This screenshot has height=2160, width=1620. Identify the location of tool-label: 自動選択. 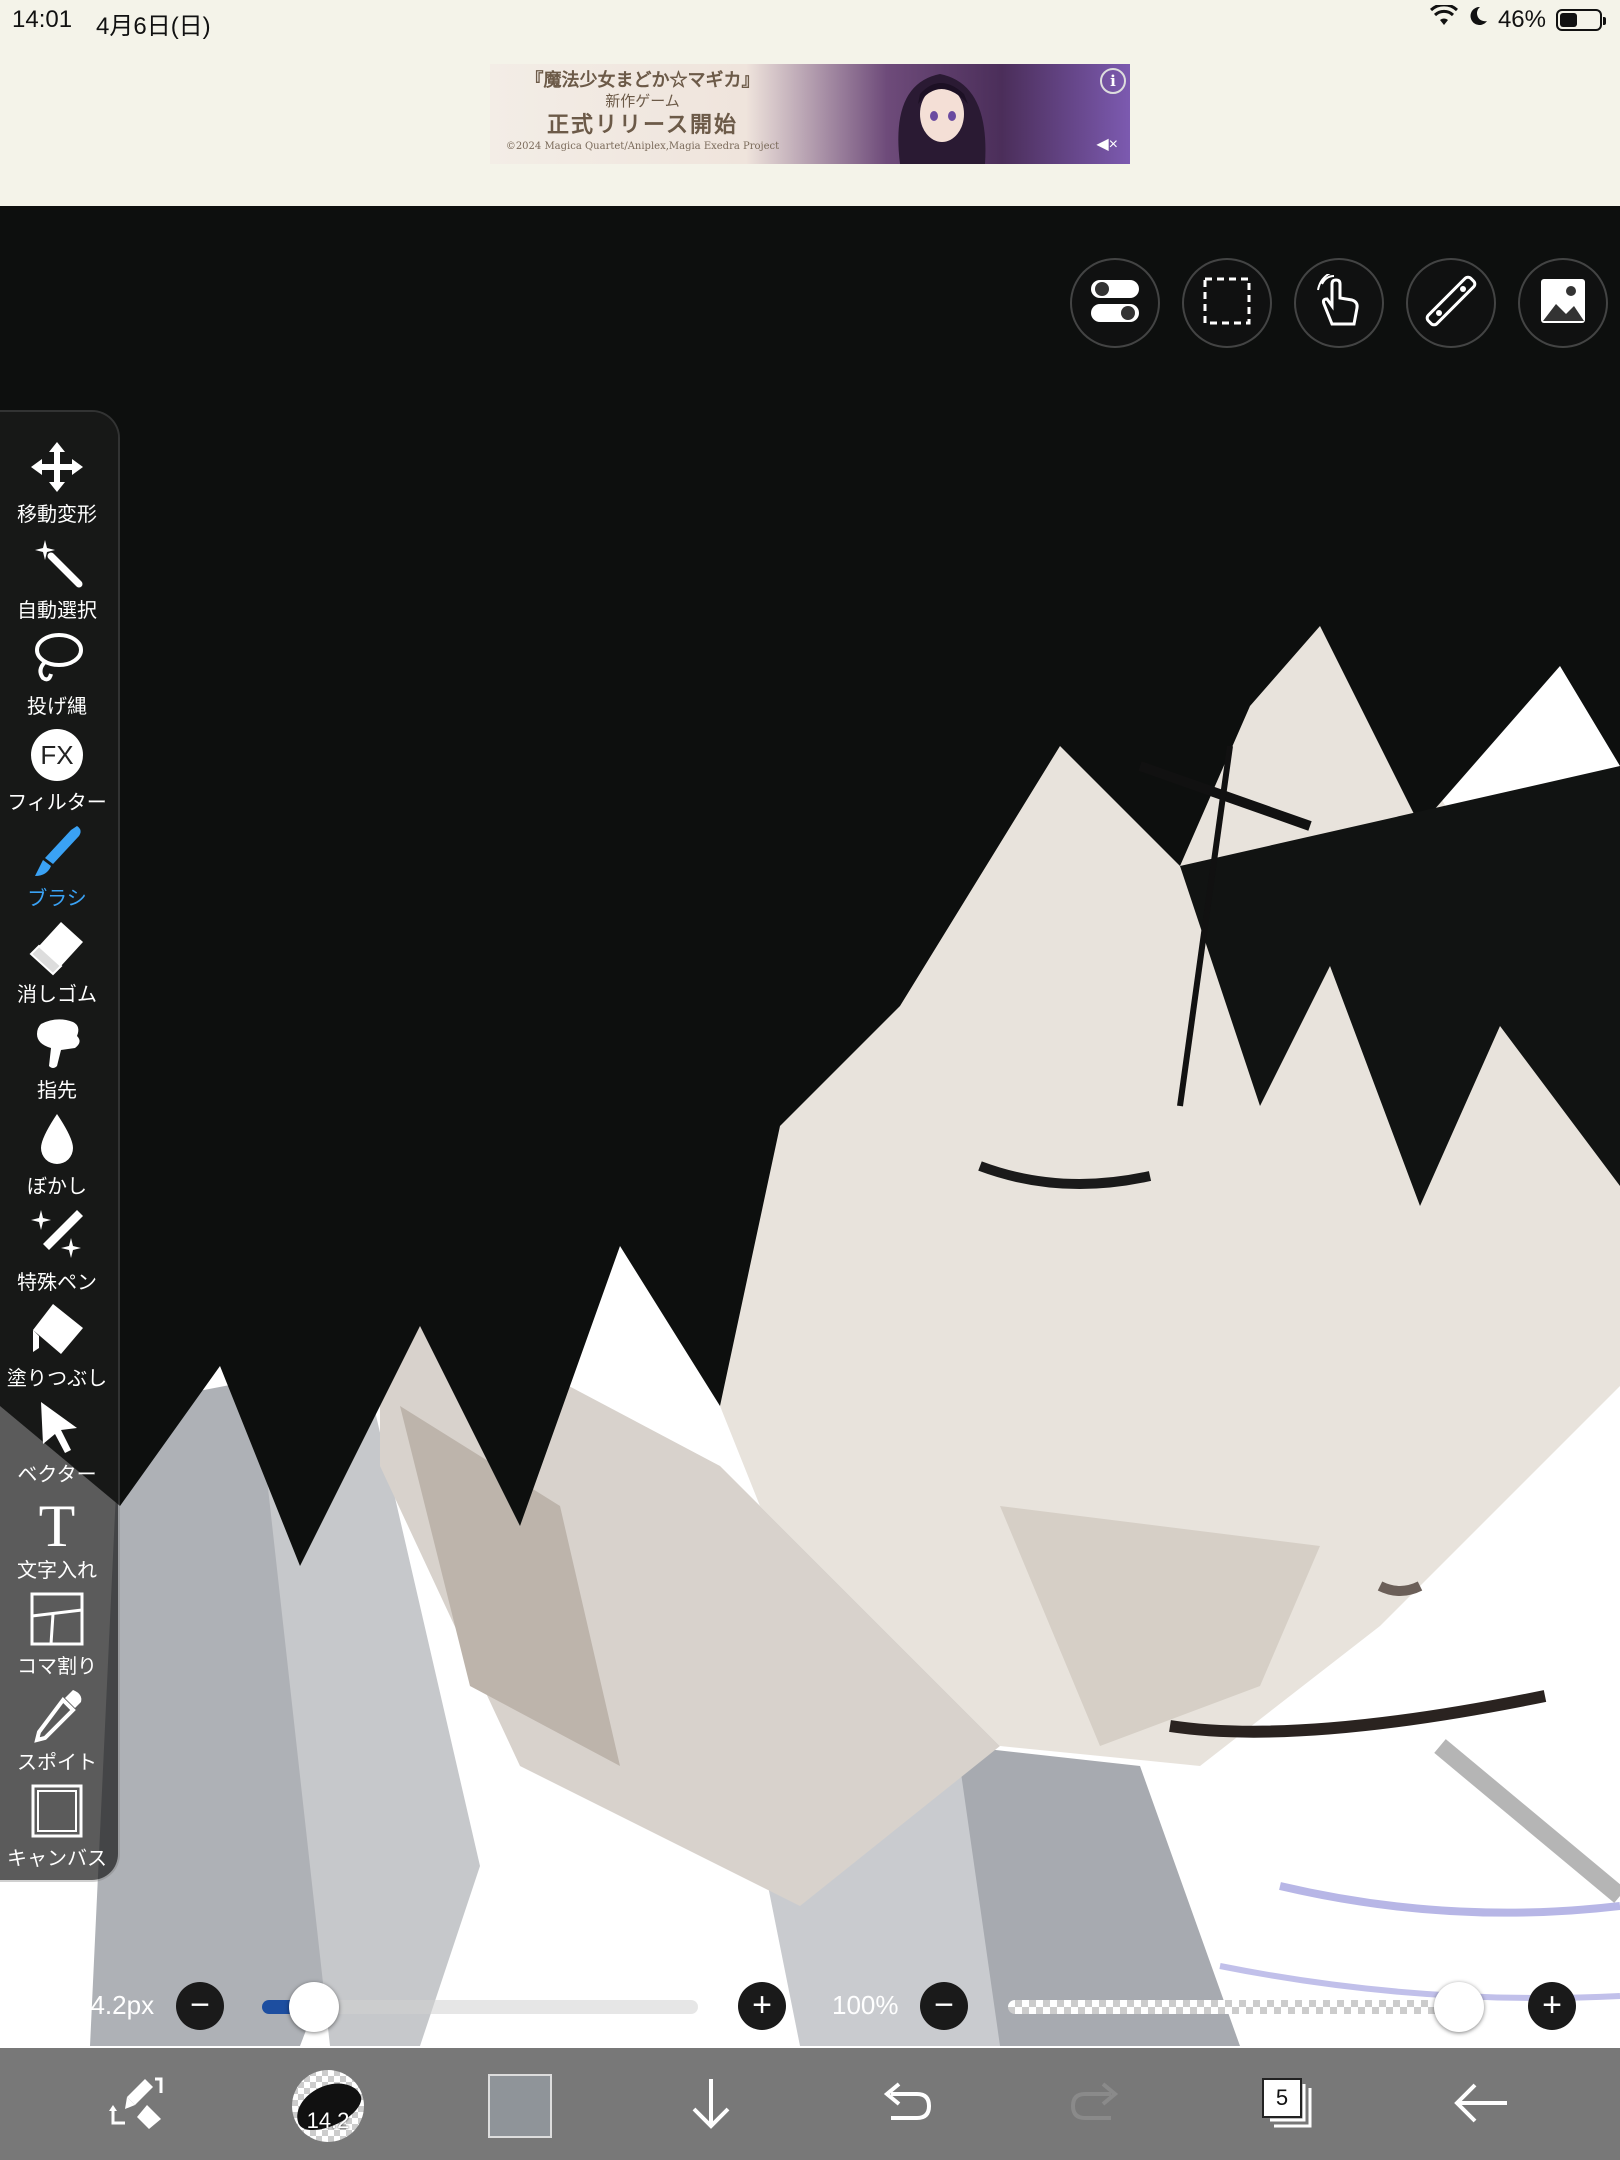
(57, 611).